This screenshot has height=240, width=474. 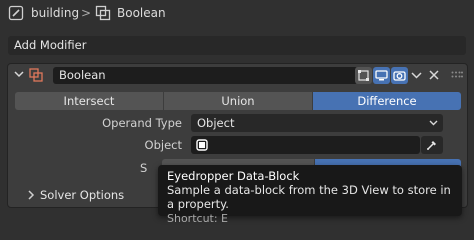 What do you see at coordinates (387, 101) in the screenshot?
I see `operation-difference: Difference` at bounding box center [387, 101].